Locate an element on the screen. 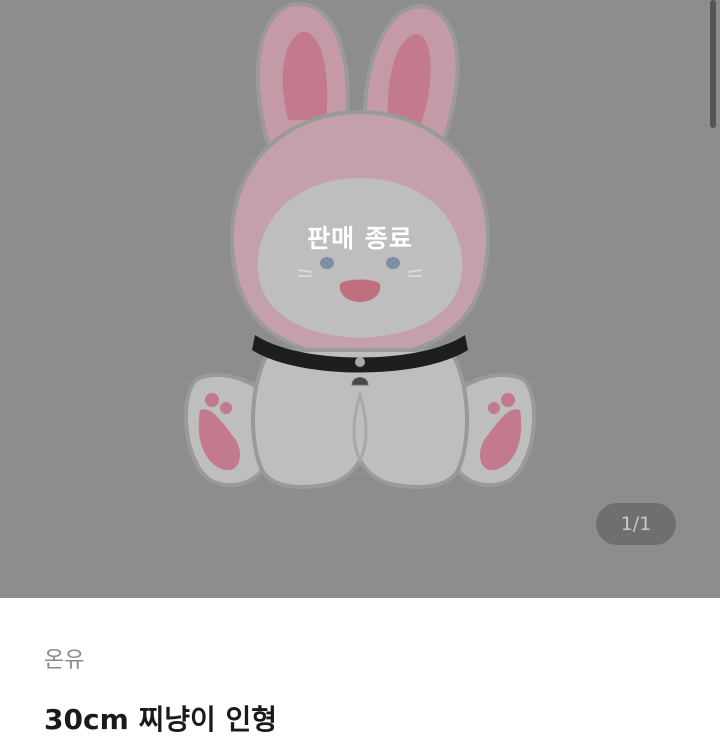 The width and height of the screenshot is (720, 738). bunny-eye-right is located at coordinates (393, 263).